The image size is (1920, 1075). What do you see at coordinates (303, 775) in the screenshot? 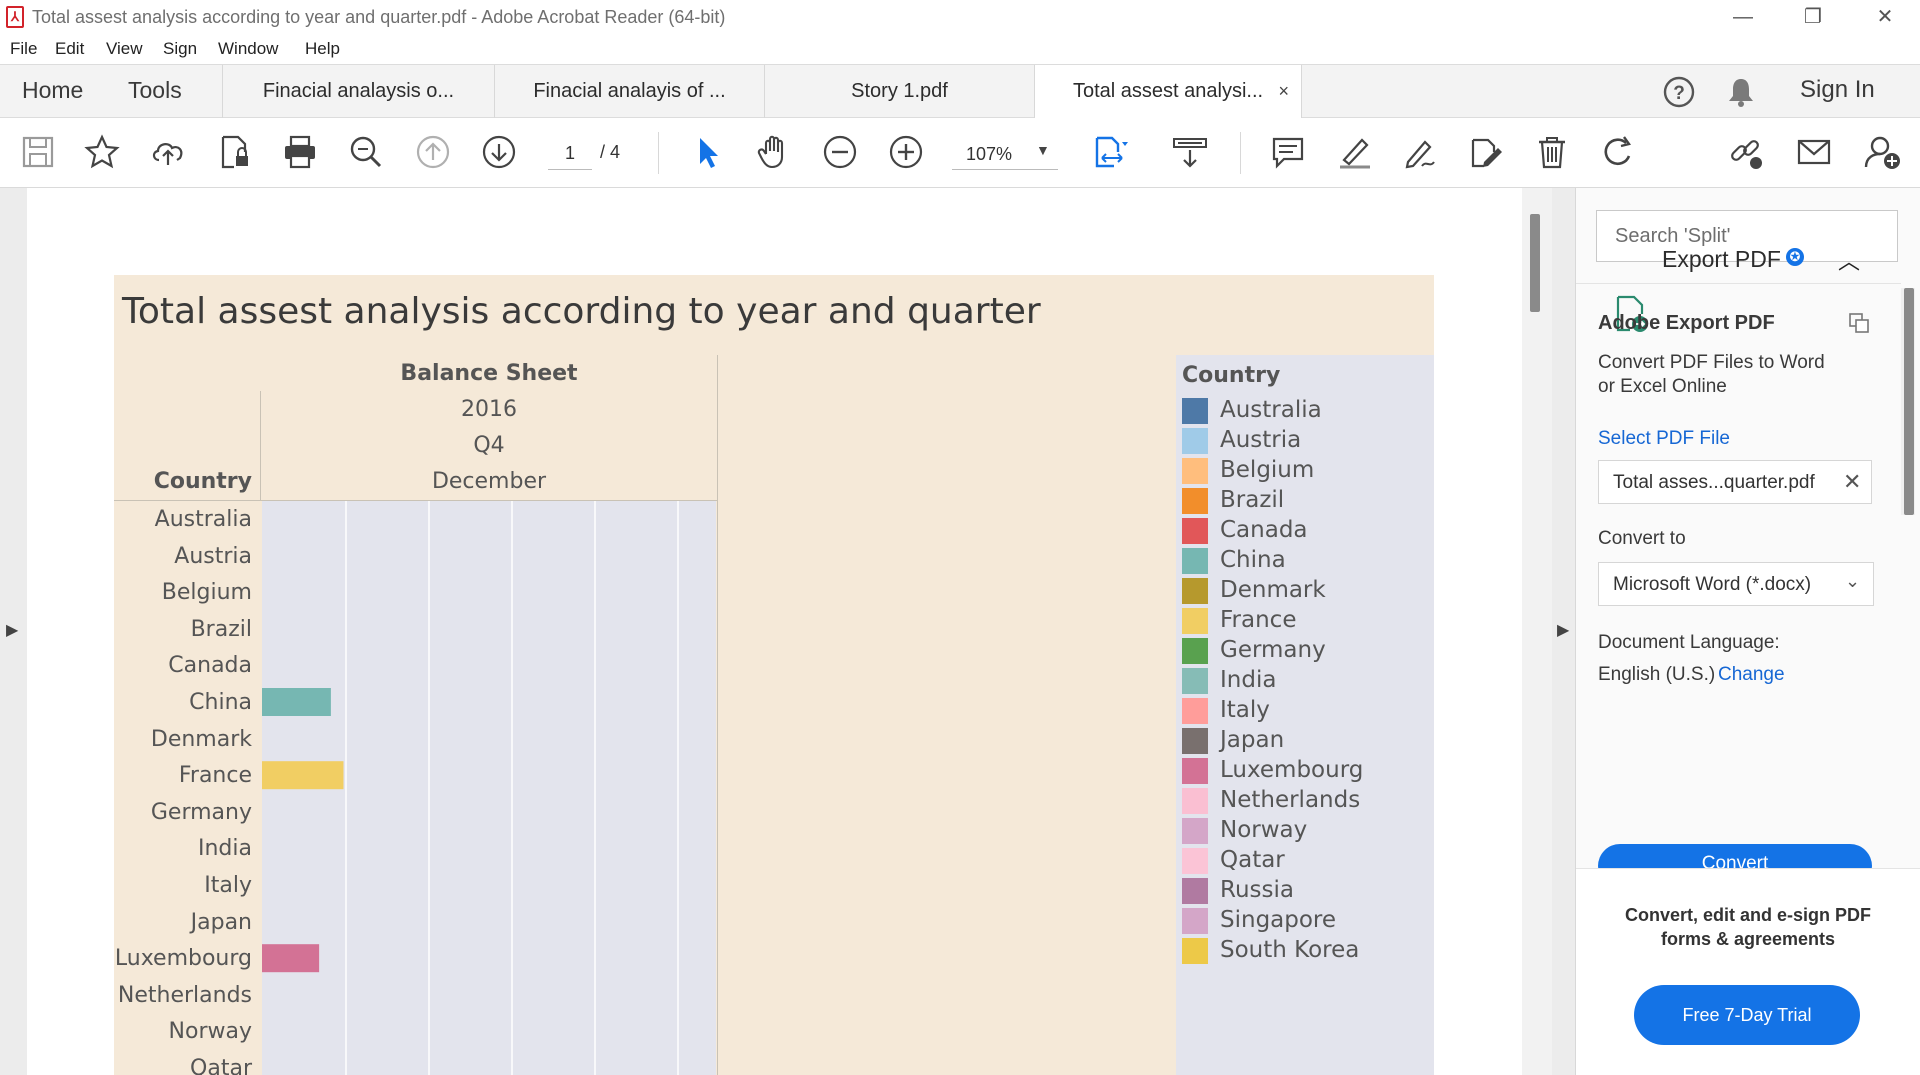
I see `bar-france` at bounding box center [303, 775].